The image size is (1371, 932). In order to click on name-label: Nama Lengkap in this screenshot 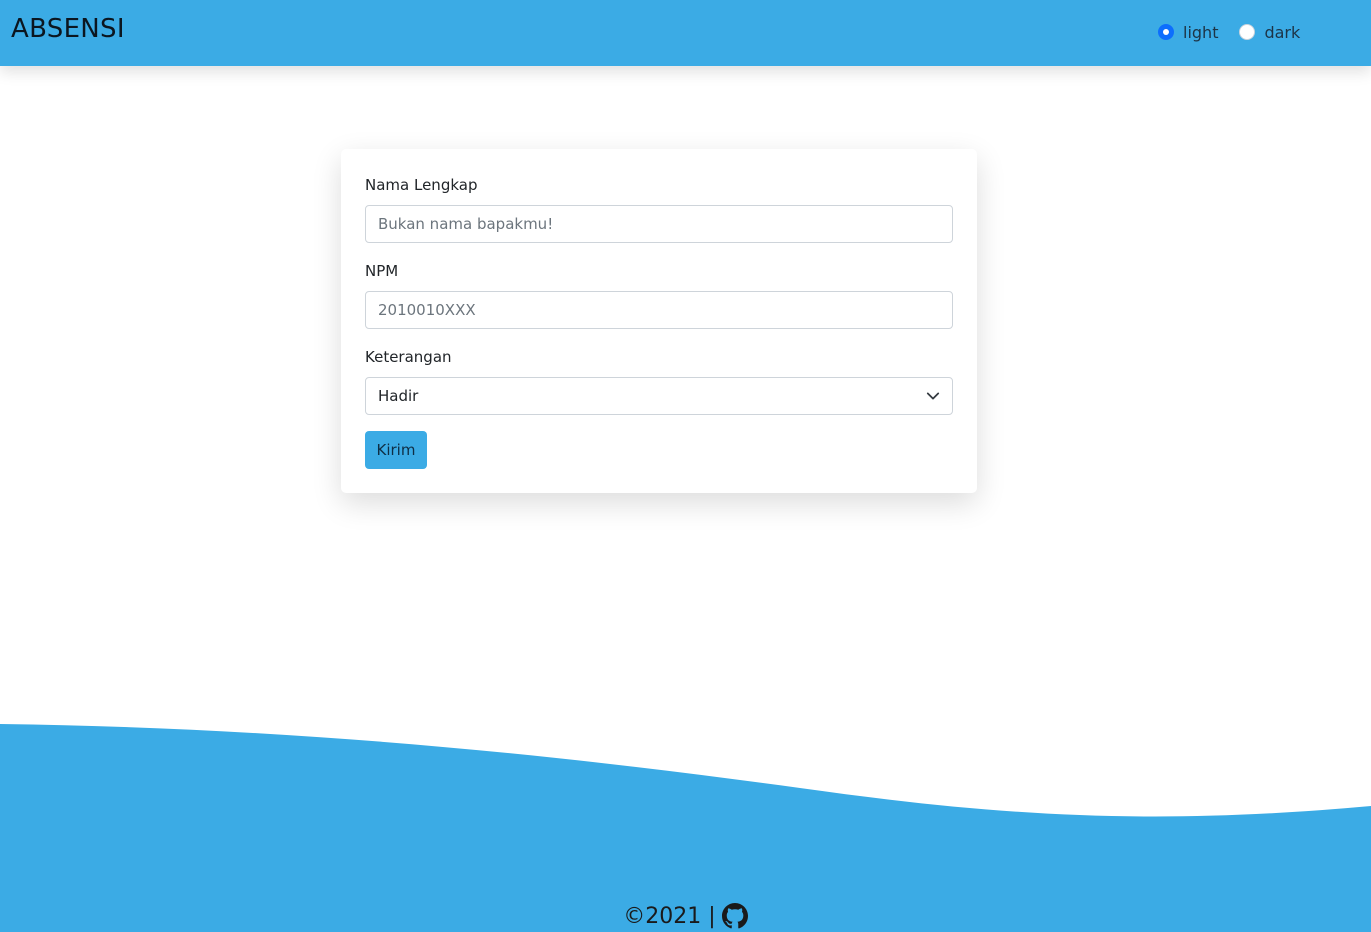, I will do `click(421, 185)`.